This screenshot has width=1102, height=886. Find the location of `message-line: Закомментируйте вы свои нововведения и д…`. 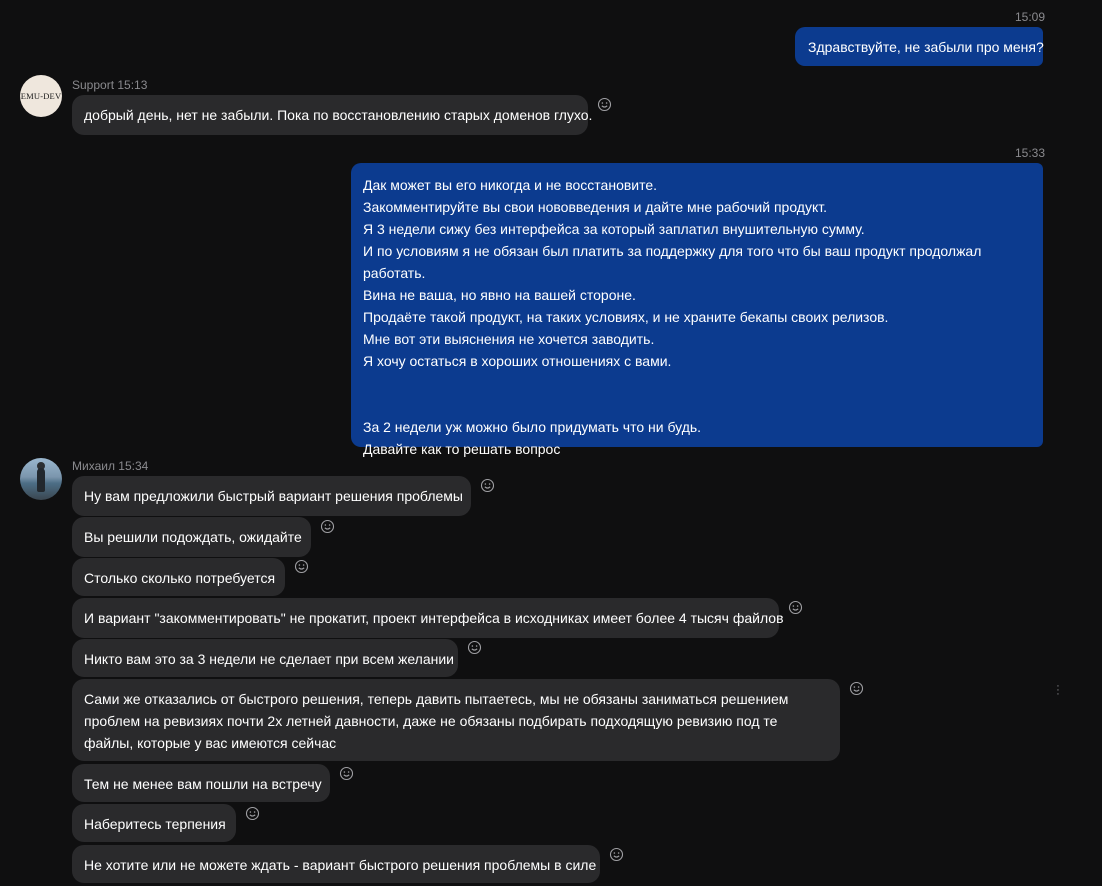

message-line: Закомментируйте вы свои нововведения и д… is located at coordinates (595, 207).